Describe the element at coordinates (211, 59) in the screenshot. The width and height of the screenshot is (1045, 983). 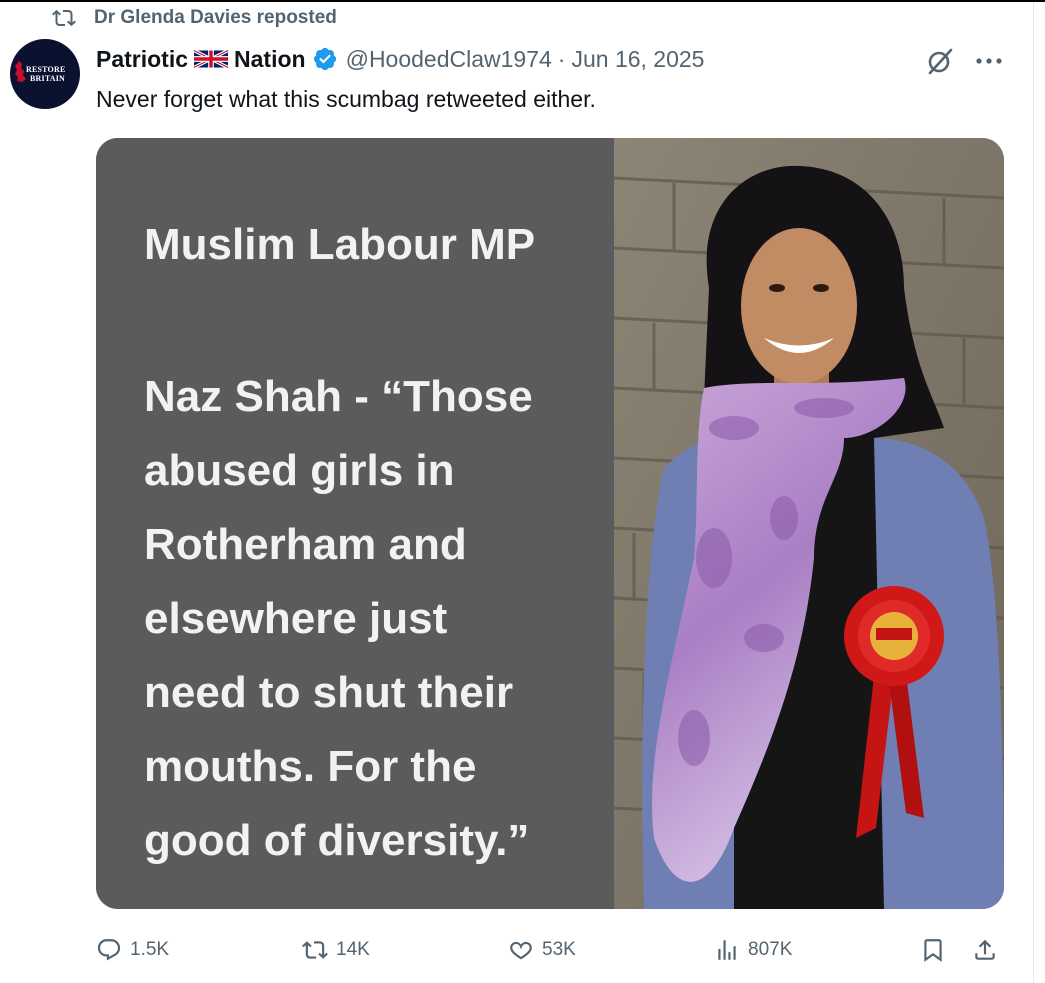
I see `uk-flag-icon` at that location.